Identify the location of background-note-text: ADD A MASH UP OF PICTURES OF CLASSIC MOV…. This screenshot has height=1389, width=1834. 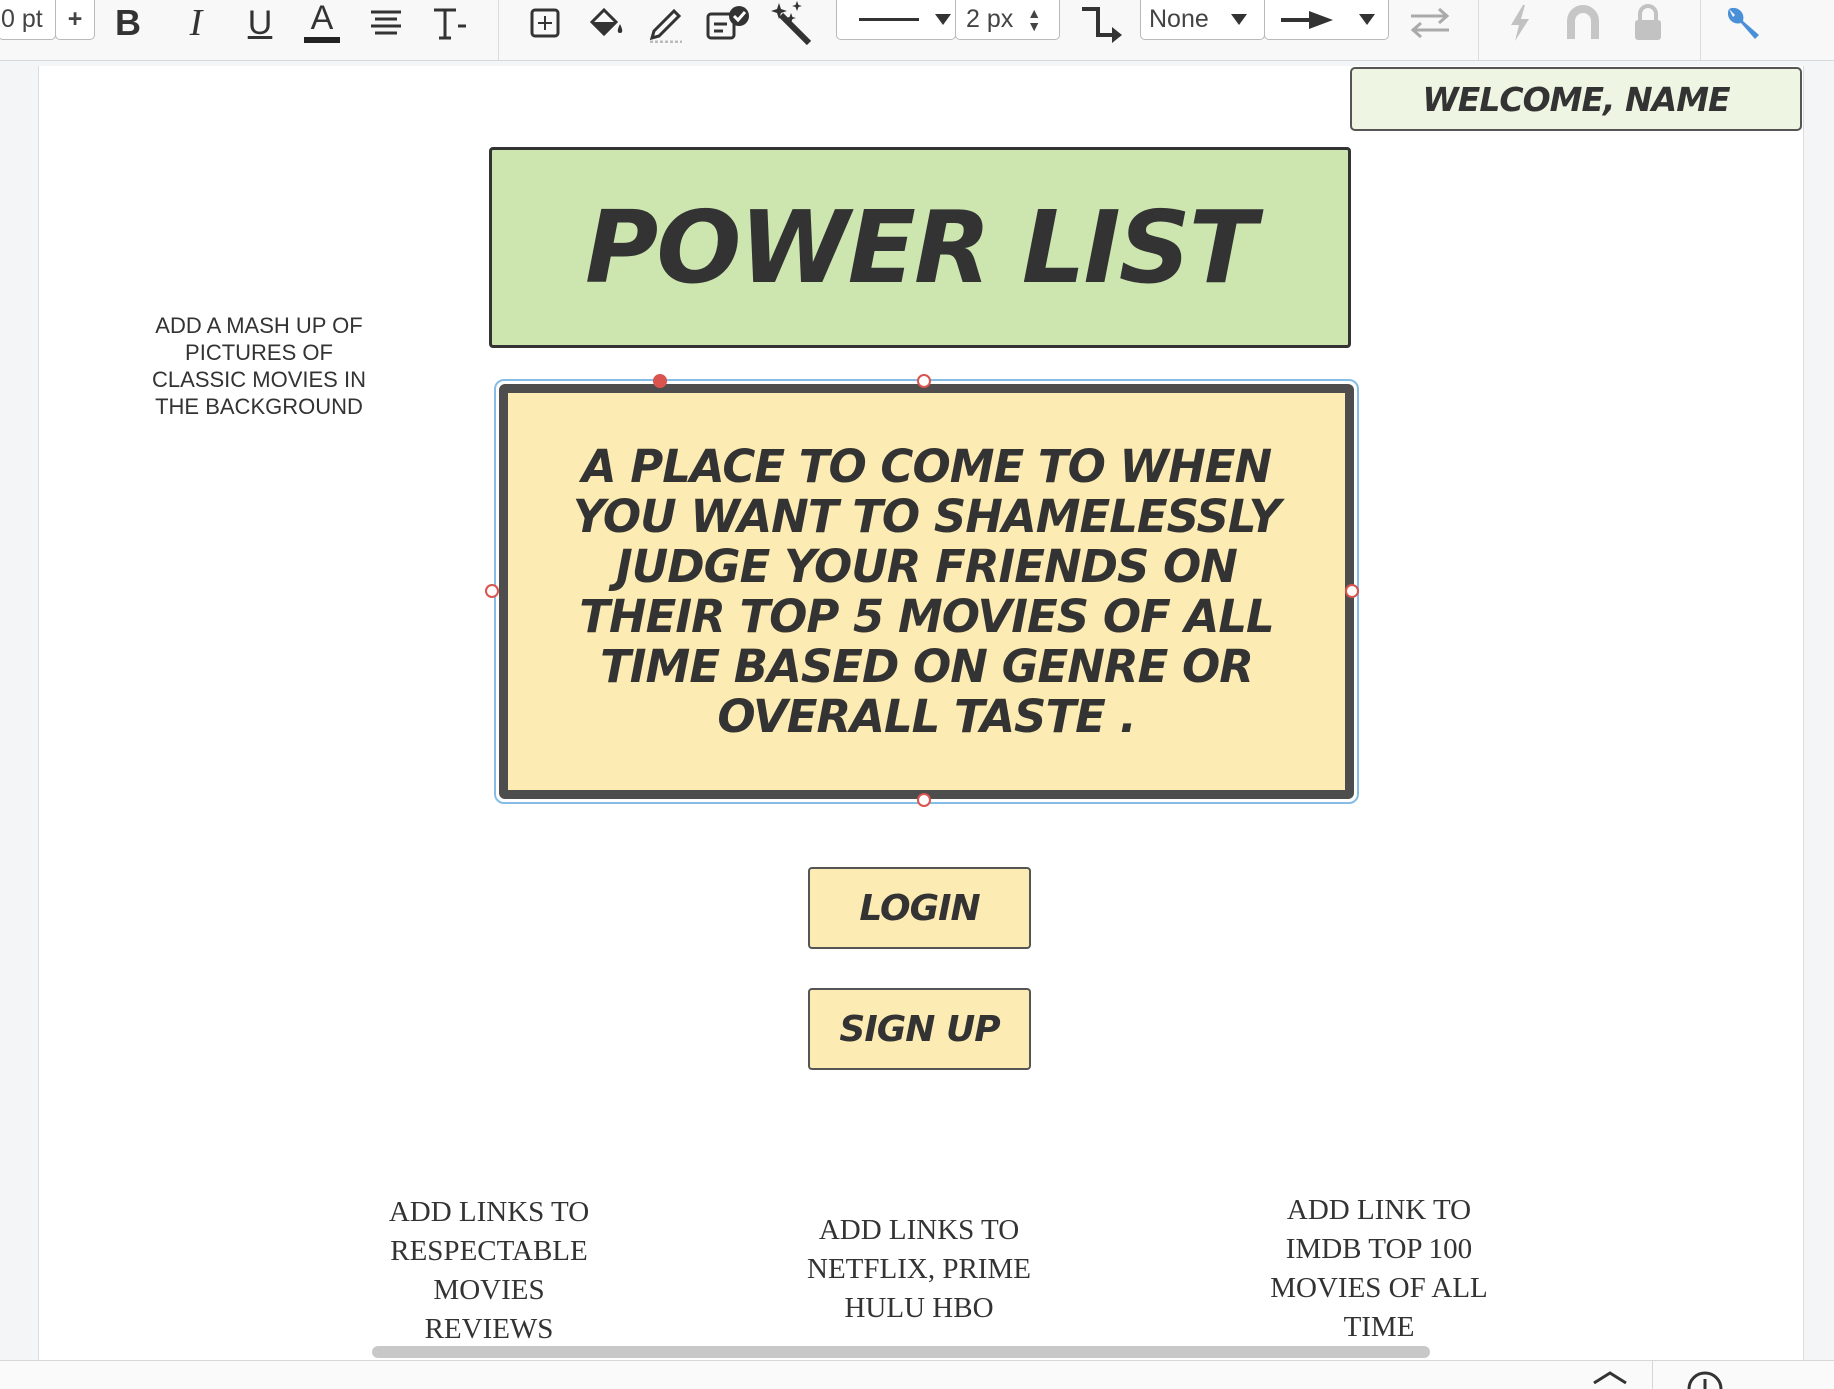
(259, 365).